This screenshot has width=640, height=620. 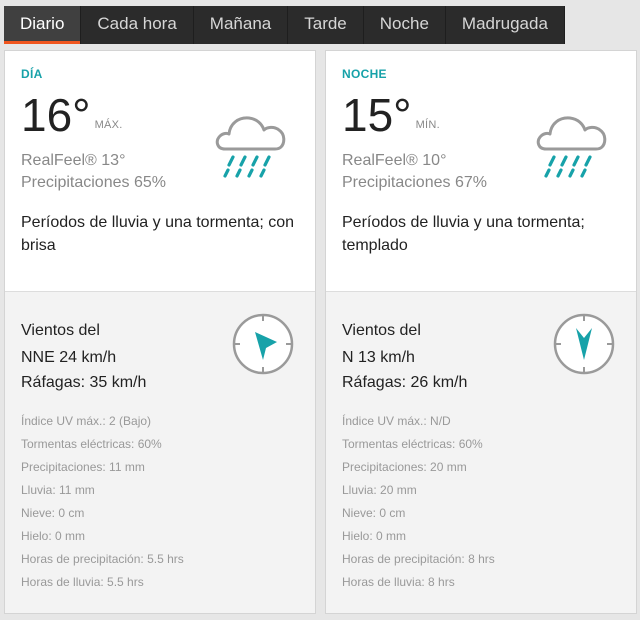 What do you see at coordinates (398, 582) in the screenshot?
I see `hours-of-rain: Horas de lluvia: 8 hrs` at bounding box center [398, 582].